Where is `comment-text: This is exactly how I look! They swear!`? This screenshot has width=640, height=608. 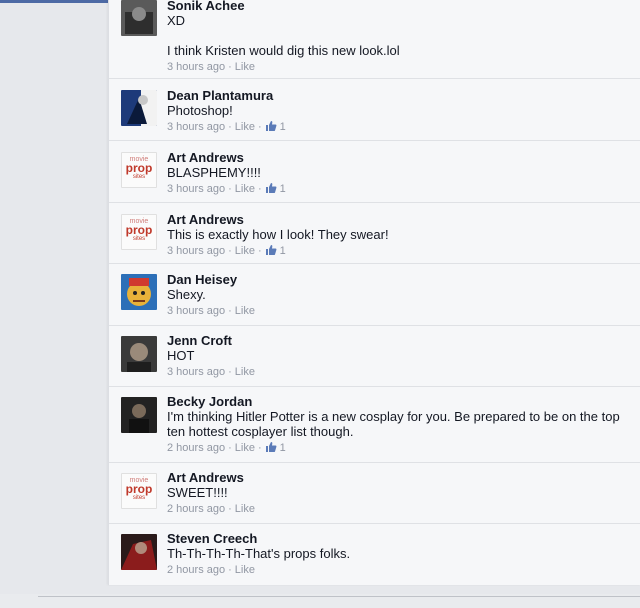 comment-text: This is exactly how I look! They swear! is located at coordinates (278, 234).